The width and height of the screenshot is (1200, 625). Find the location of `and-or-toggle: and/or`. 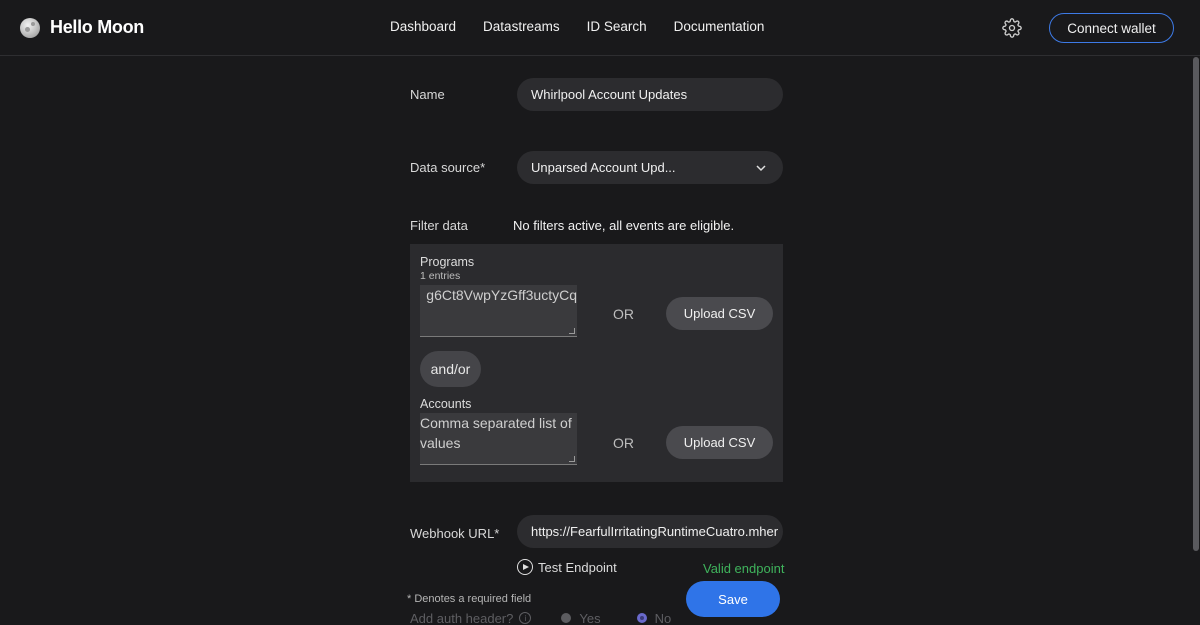

and-or-toggle: and/or is located at coordinates (450, 369).